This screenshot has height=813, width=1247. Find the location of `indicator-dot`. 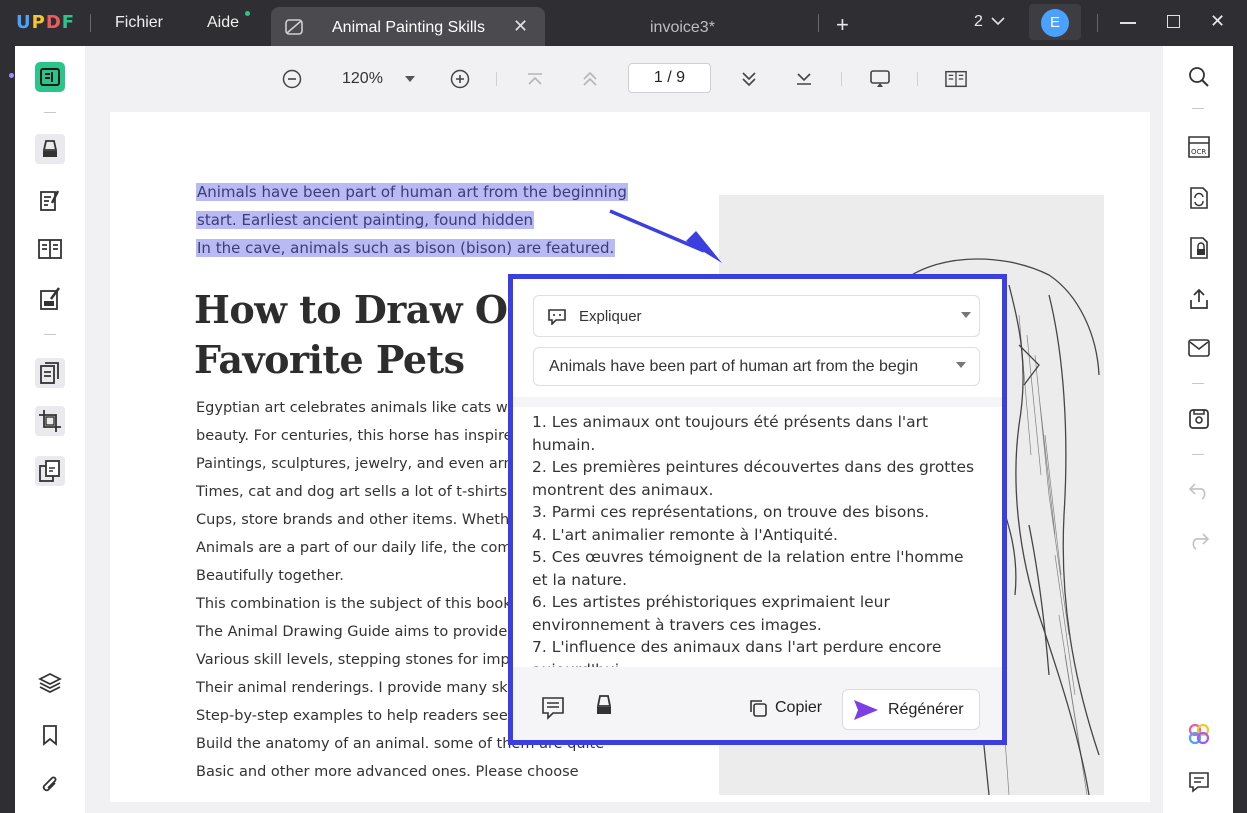

indicator-dot is located at coordinates (11, 75).